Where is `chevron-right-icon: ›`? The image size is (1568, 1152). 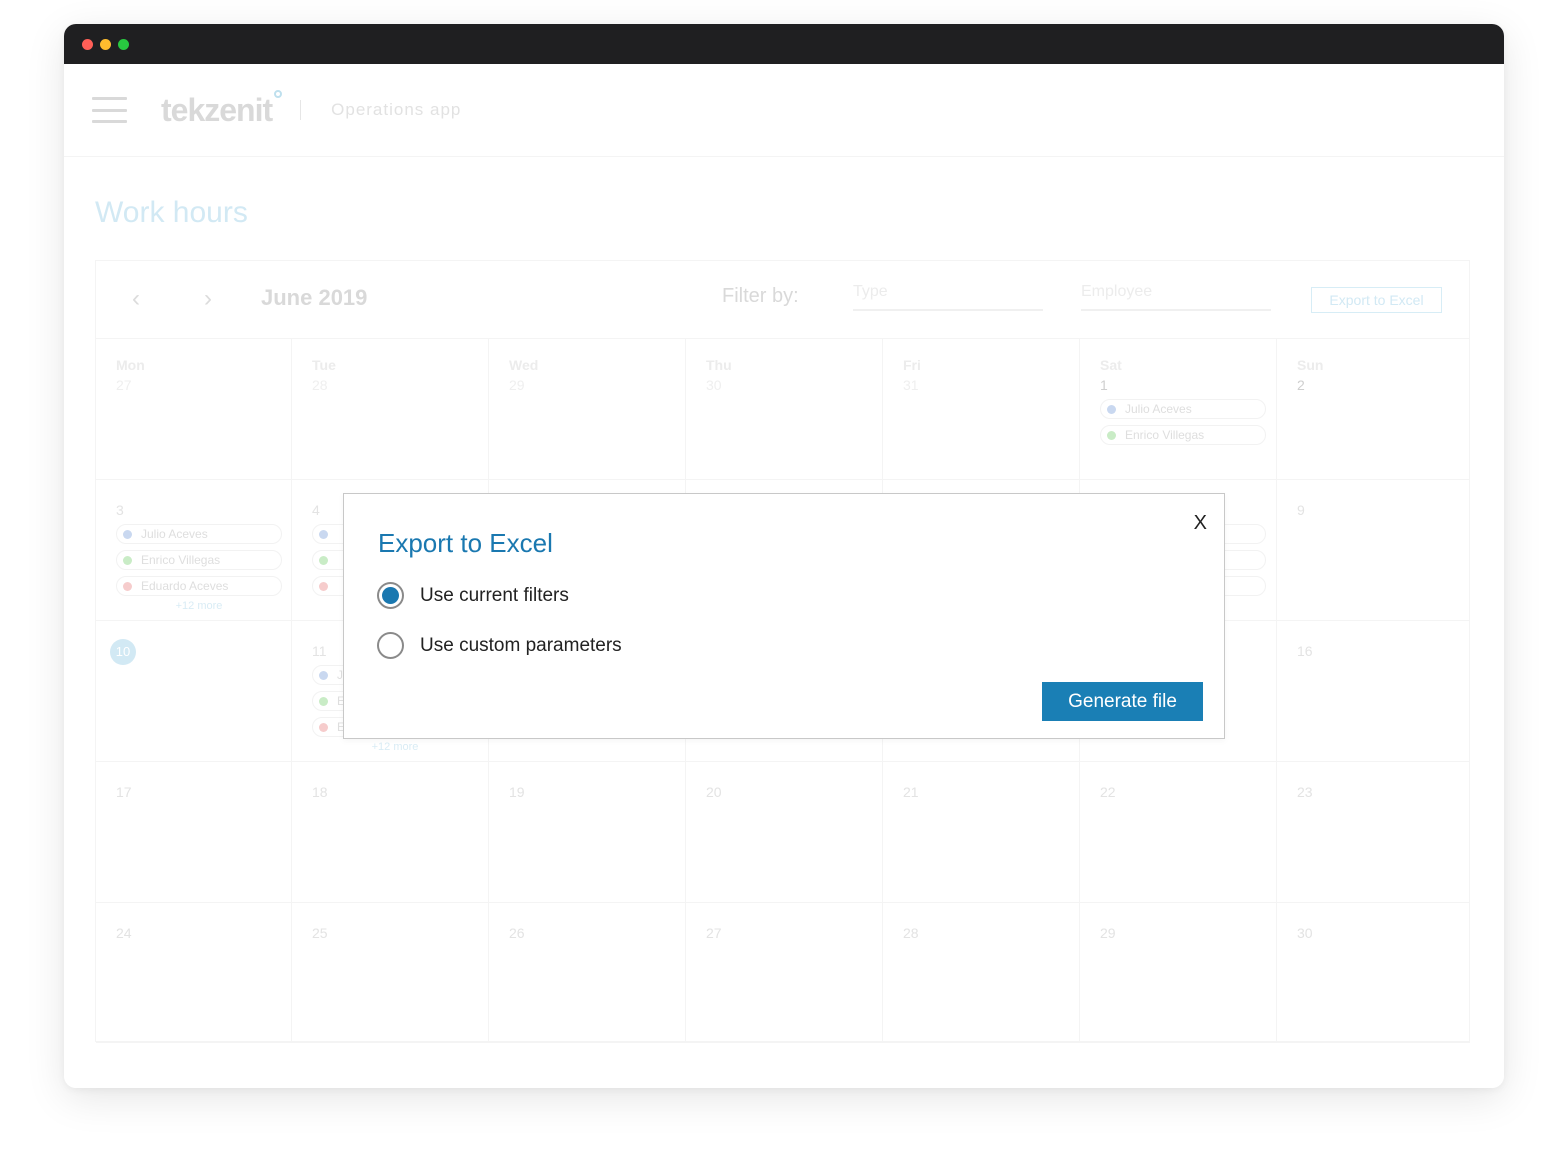
chevron-right-icon: › is located at coordinates (208, 299).